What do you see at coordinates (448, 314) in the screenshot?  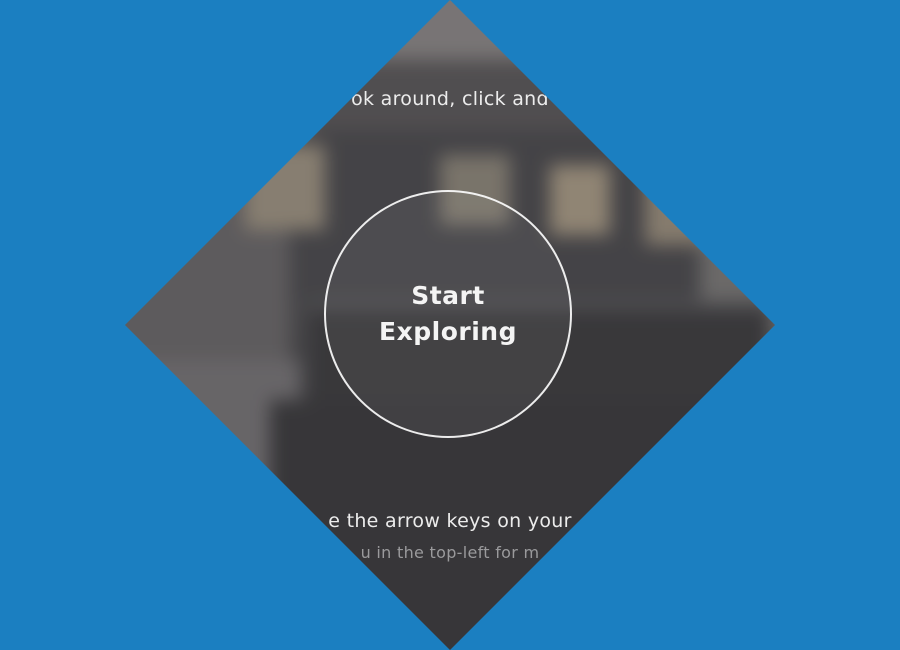 I see `start-exploring-button: Start Exploring` at bounding box center [448, 314].